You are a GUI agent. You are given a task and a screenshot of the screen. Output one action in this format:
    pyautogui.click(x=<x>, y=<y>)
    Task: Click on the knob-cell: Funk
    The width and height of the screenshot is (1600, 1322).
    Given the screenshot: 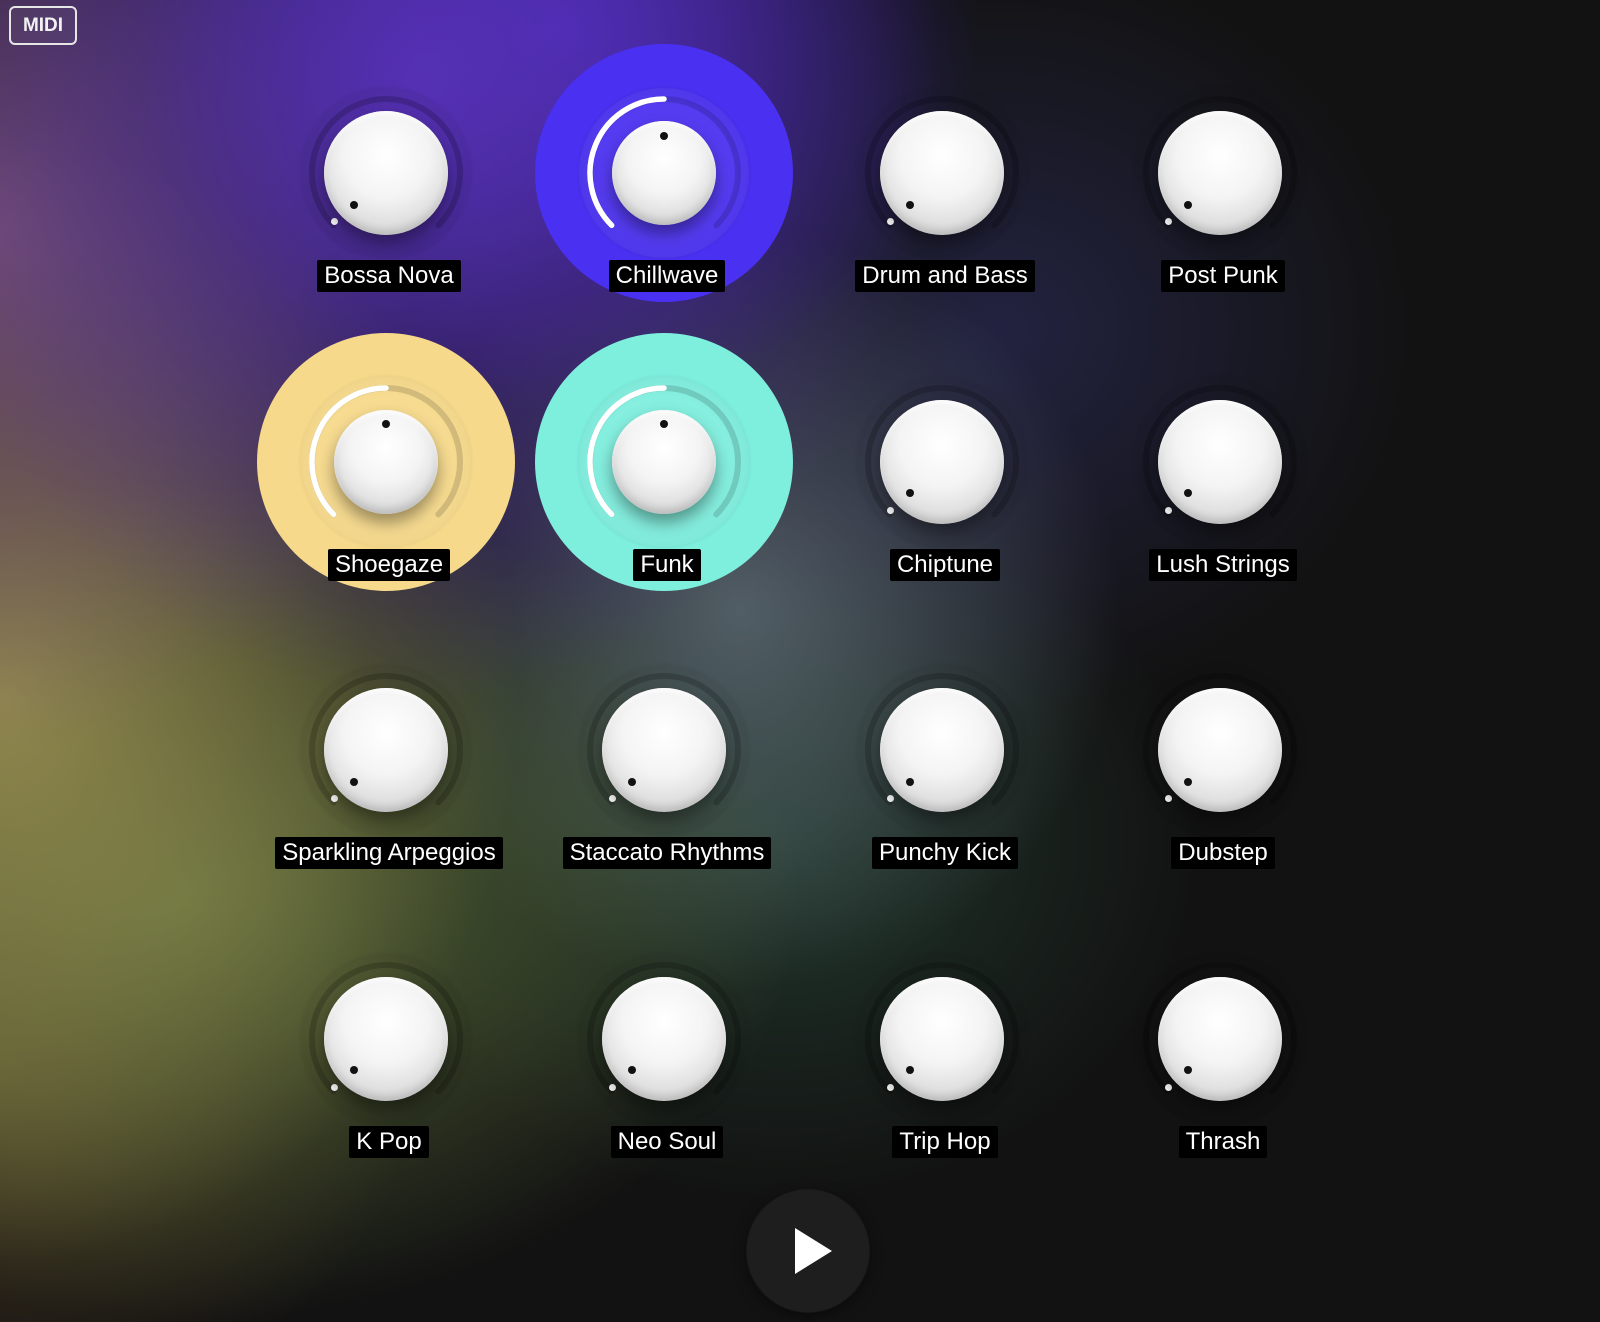 What is the action you would take?
    pyautogui.click(x=667, y=463)
    